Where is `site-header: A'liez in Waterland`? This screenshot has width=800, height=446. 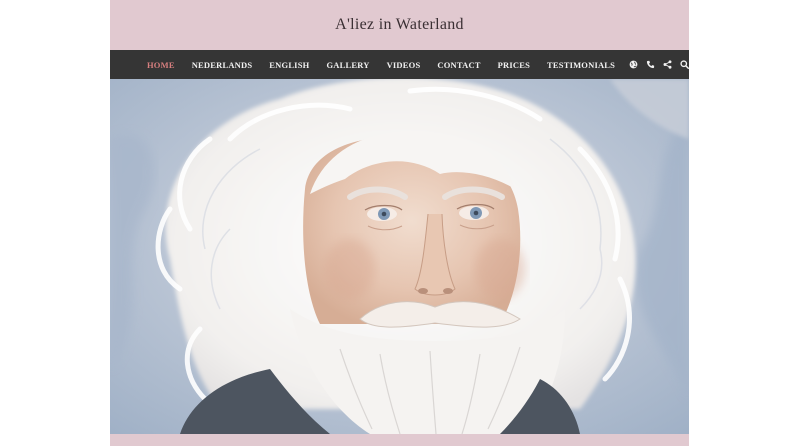
site-header: A'liez in Waterland is located at coordinates (399, 25).